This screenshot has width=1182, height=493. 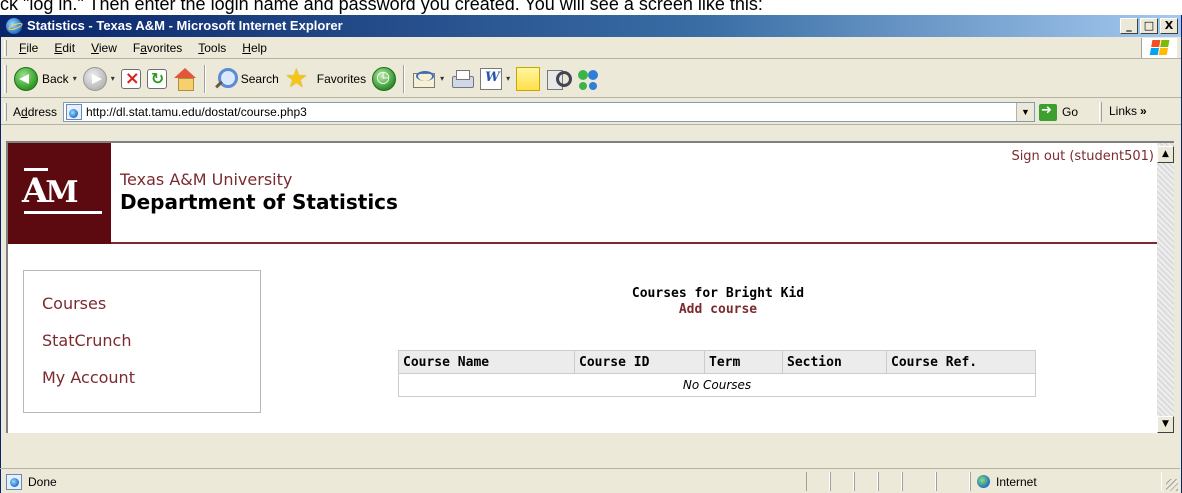 I want to click on stop-button, so click(x=131, y=79).